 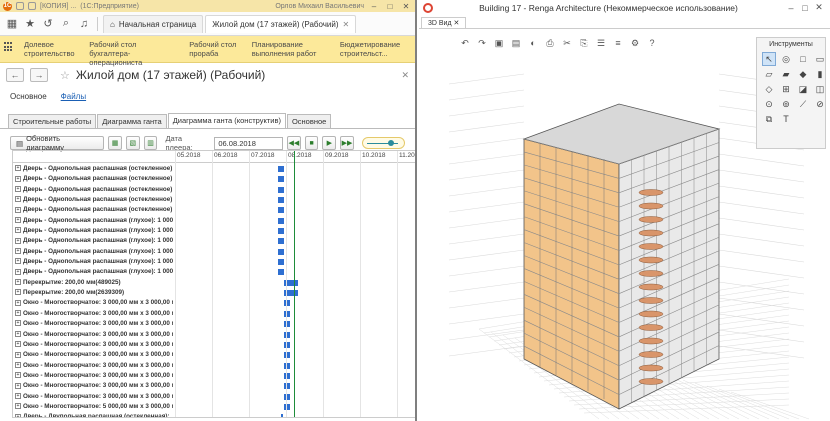 I want to click on subnav-files: Файлы, so click(x=73, y=96).